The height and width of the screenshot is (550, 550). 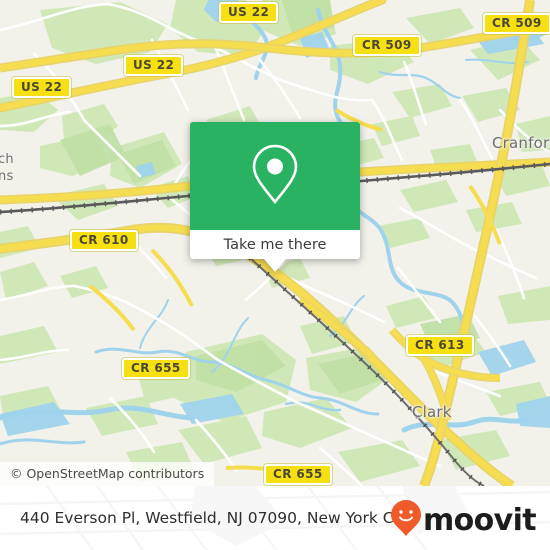 I want to click on map-attribution: © OpenStreetMap contributors, so click(x=107, y=474).